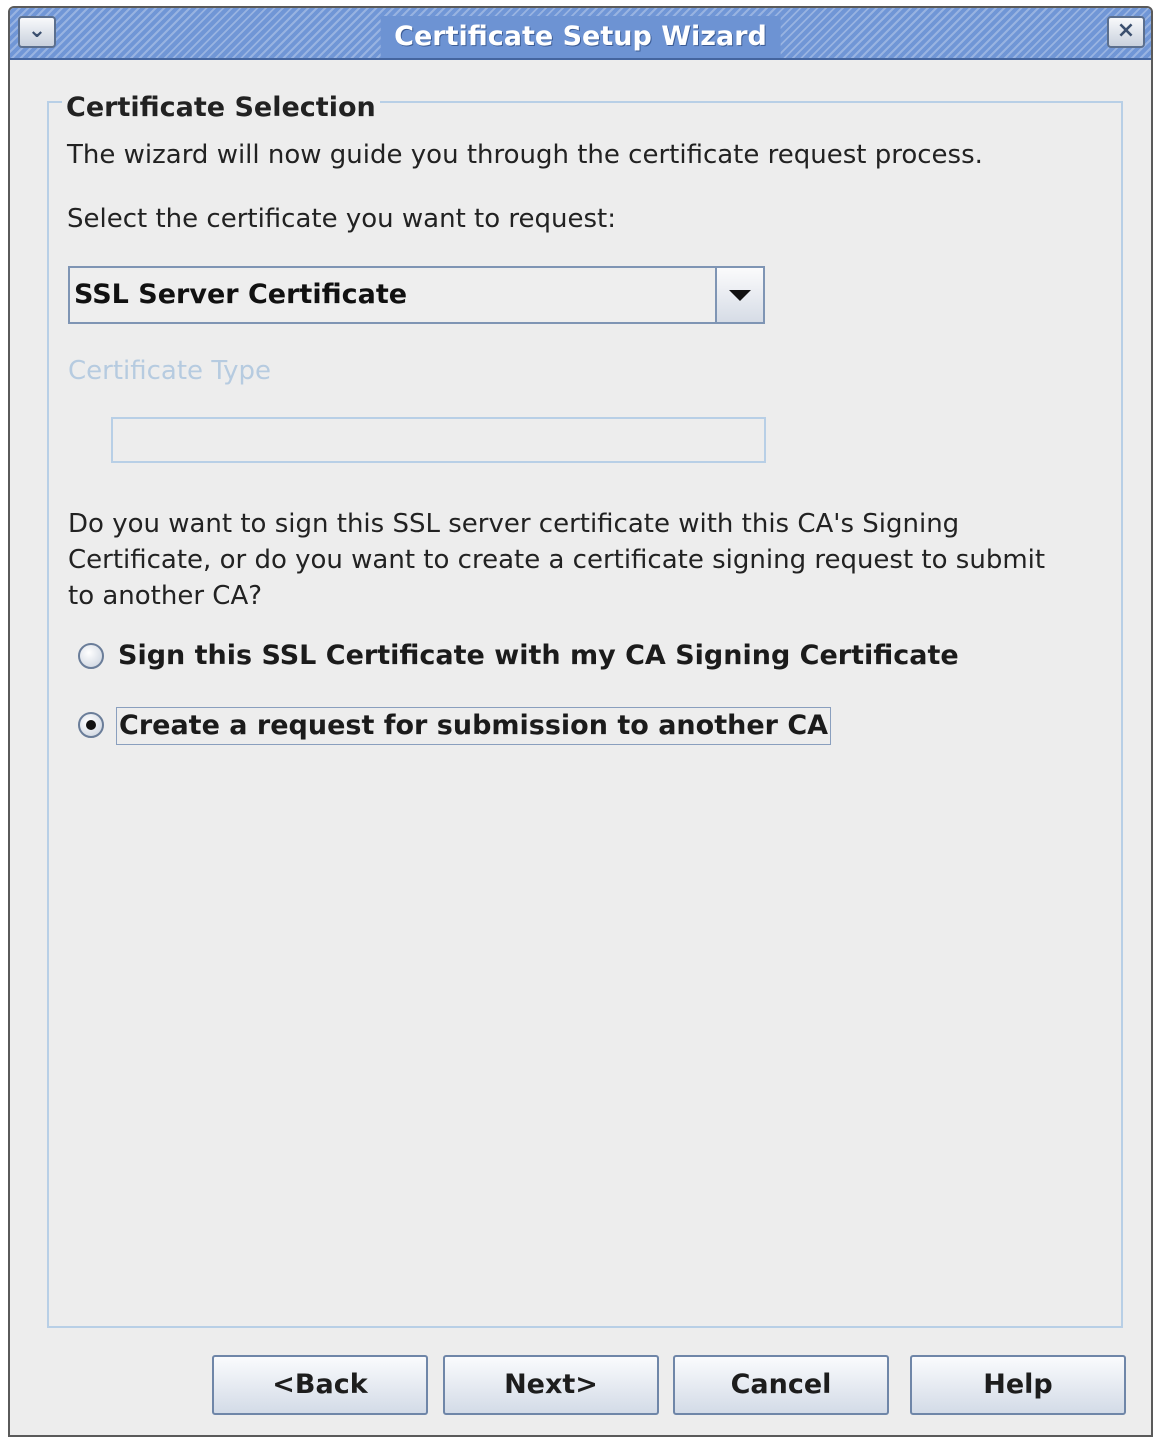 The height and width of the screenshot is (1439, 1155). Describe the element at coordinates (91, 725) in the screenshot. I see `radio-button-selected` at that location.